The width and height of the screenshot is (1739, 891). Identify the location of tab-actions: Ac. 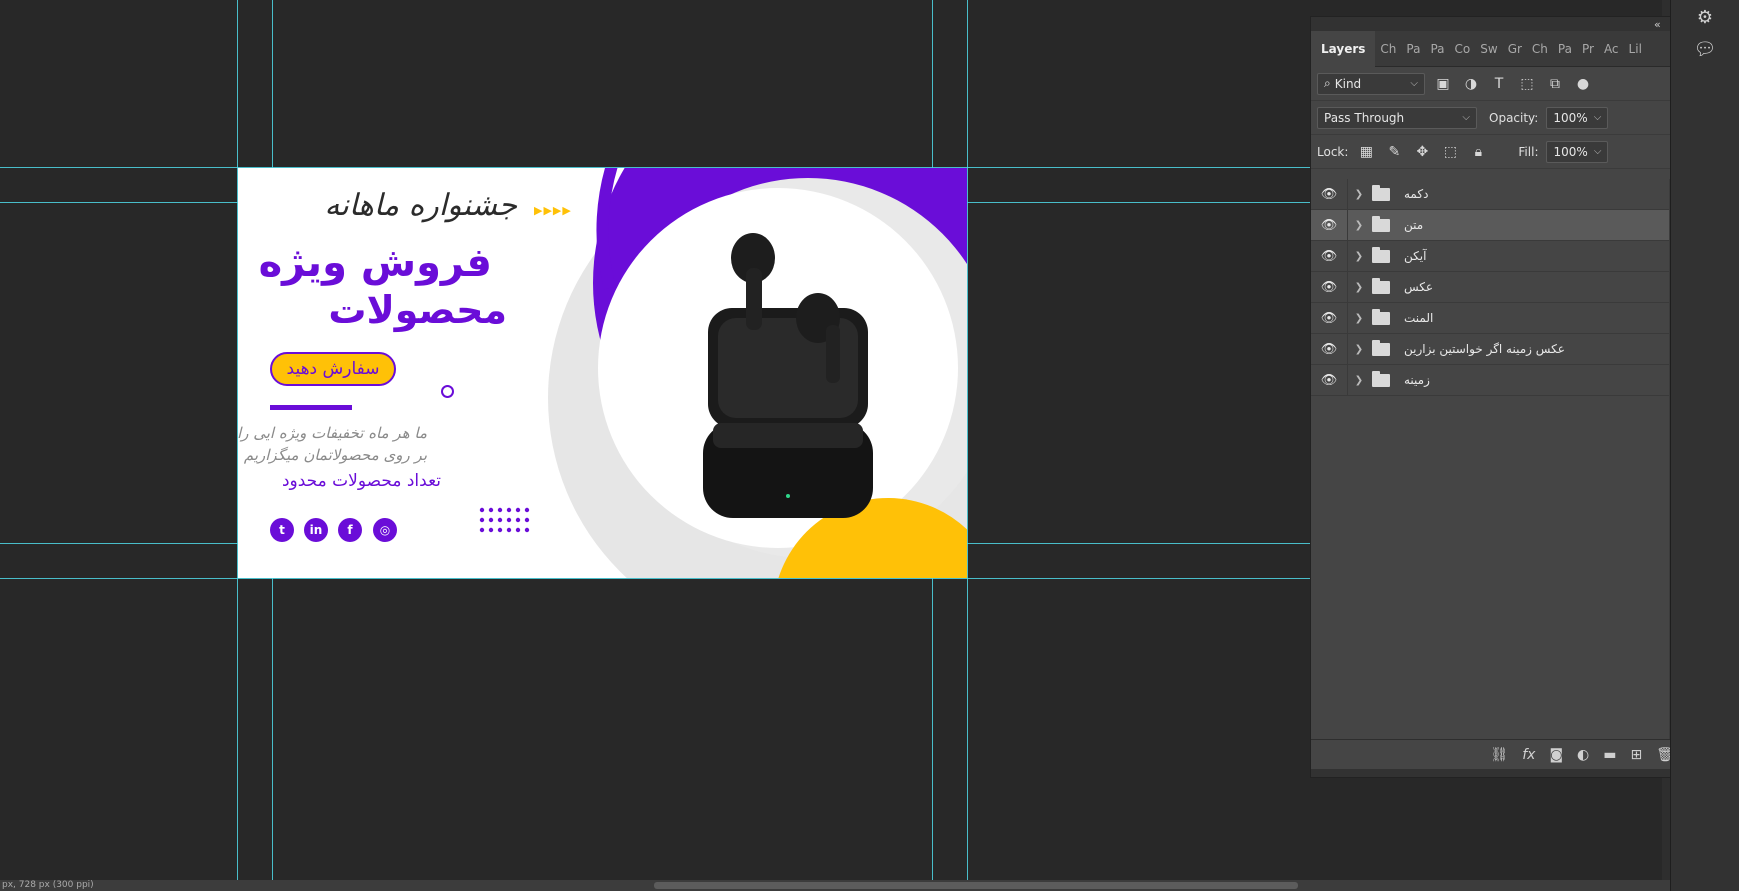
(1611, 49).